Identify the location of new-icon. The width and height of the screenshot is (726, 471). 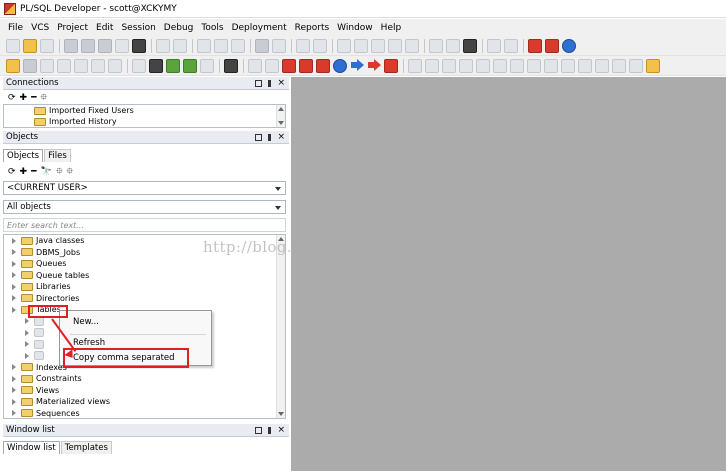
(13, 45).